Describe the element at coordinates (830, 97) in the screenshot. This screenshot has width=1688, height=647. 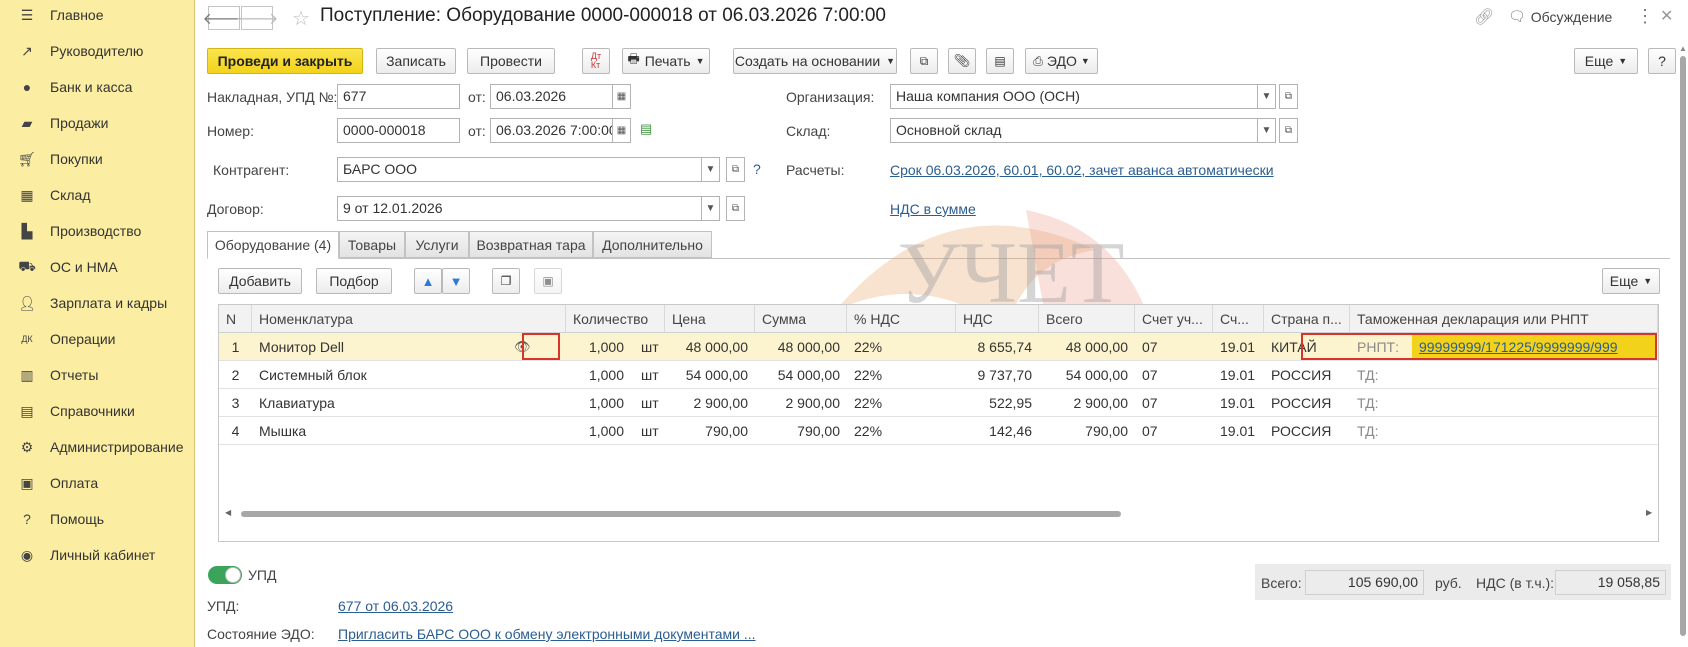
I see `organization-label: Организация:` at that location.